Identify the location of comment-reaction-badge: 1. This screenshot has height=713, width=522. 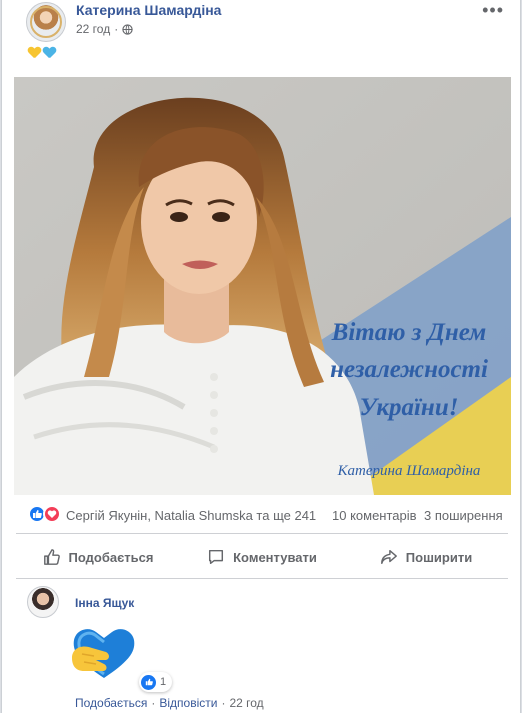
(156, 682).